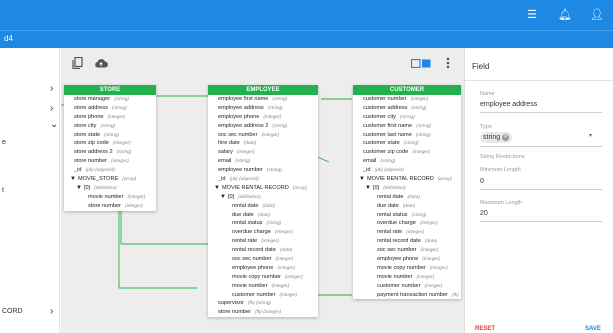 The width and height of the screenshot is (613, 333). I want to click on field-row: payment transaction number (fk), so click(407, 295).